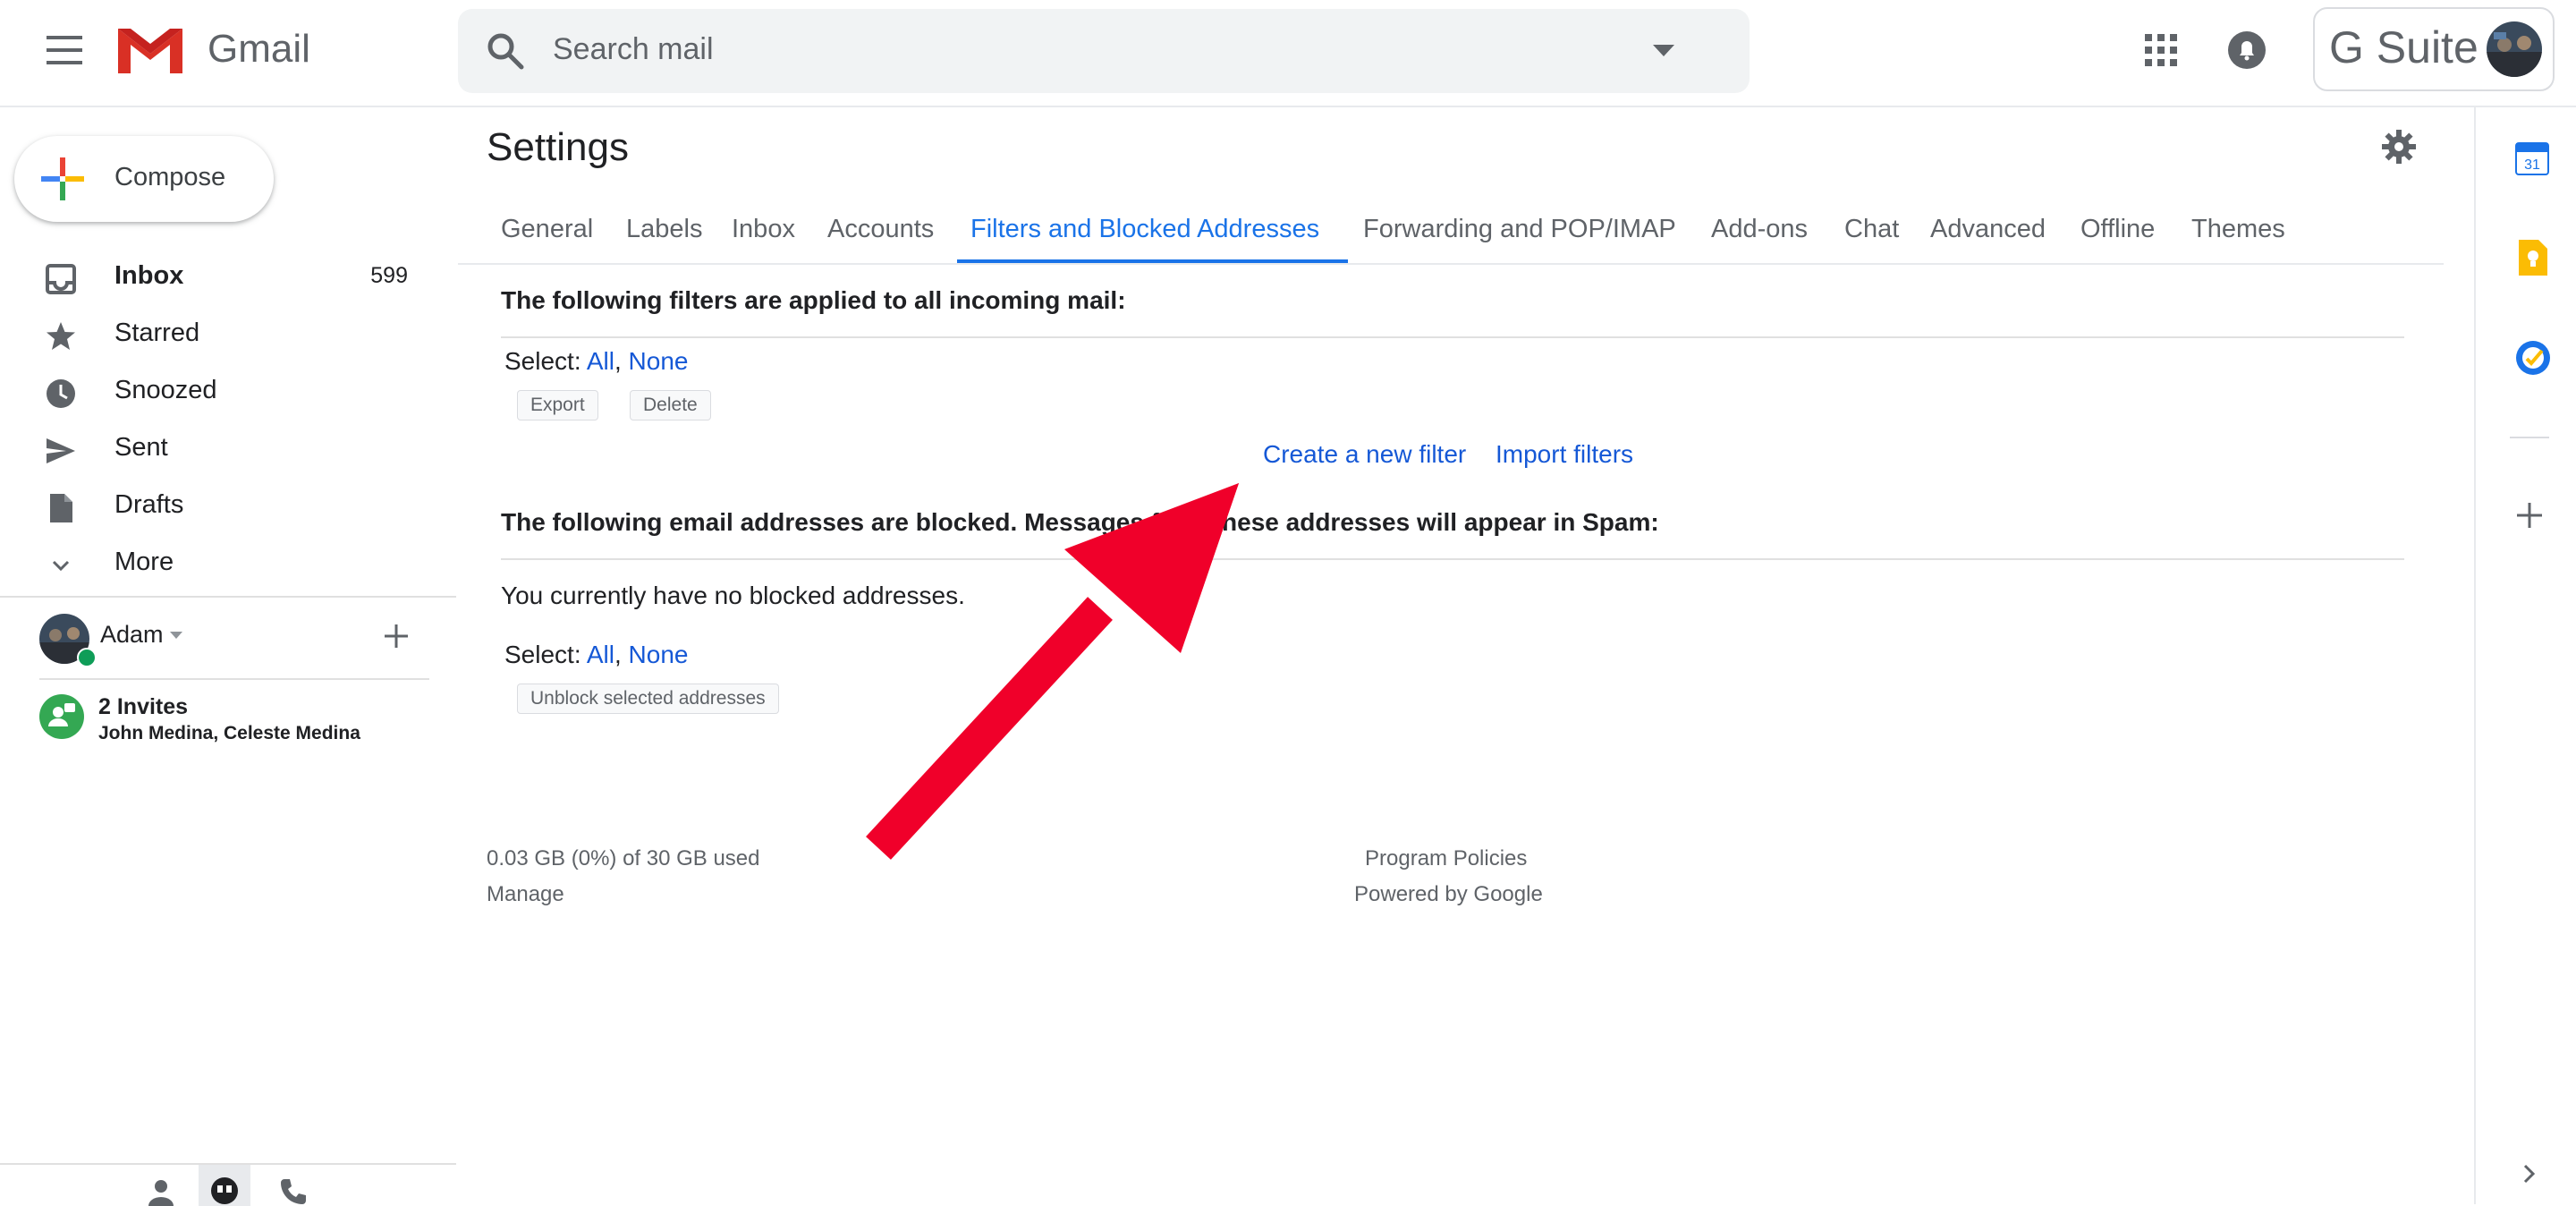 The image size is (2576, 1206). Describe the element at coordinates (623, 858) in the screenshot. I see `storage-usage-text: 0.03 GB (0%) of 30 GB used` at that location.